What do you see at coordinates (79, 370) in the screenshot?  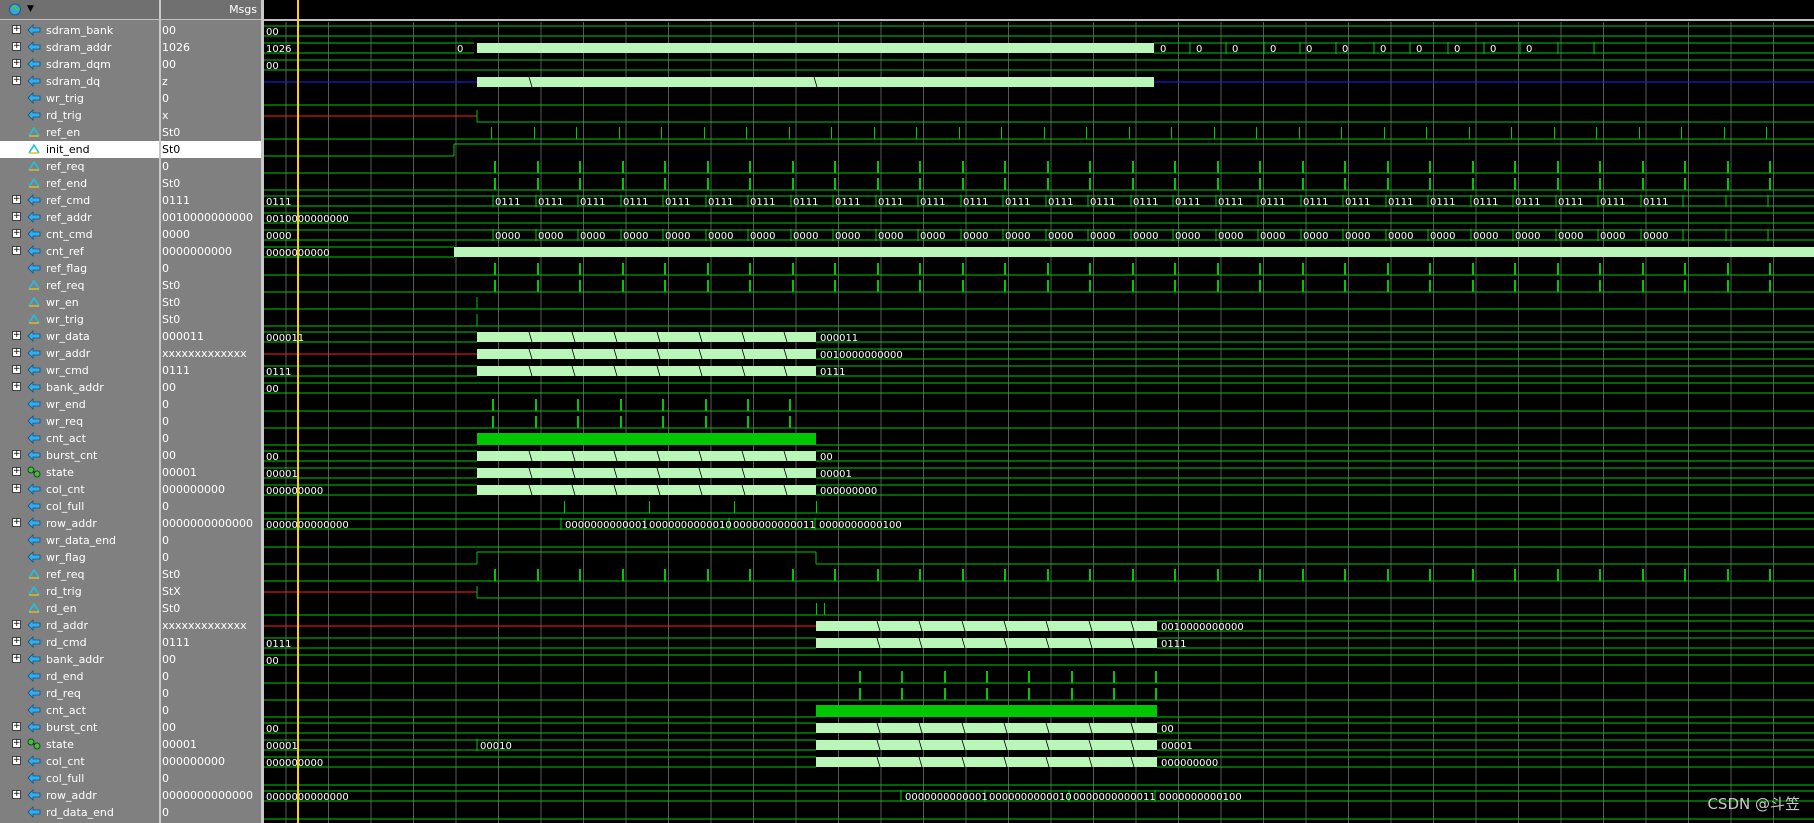 I see `signal-row-wr-cmd: + wr_cmd` at bounding box center [79, 370].